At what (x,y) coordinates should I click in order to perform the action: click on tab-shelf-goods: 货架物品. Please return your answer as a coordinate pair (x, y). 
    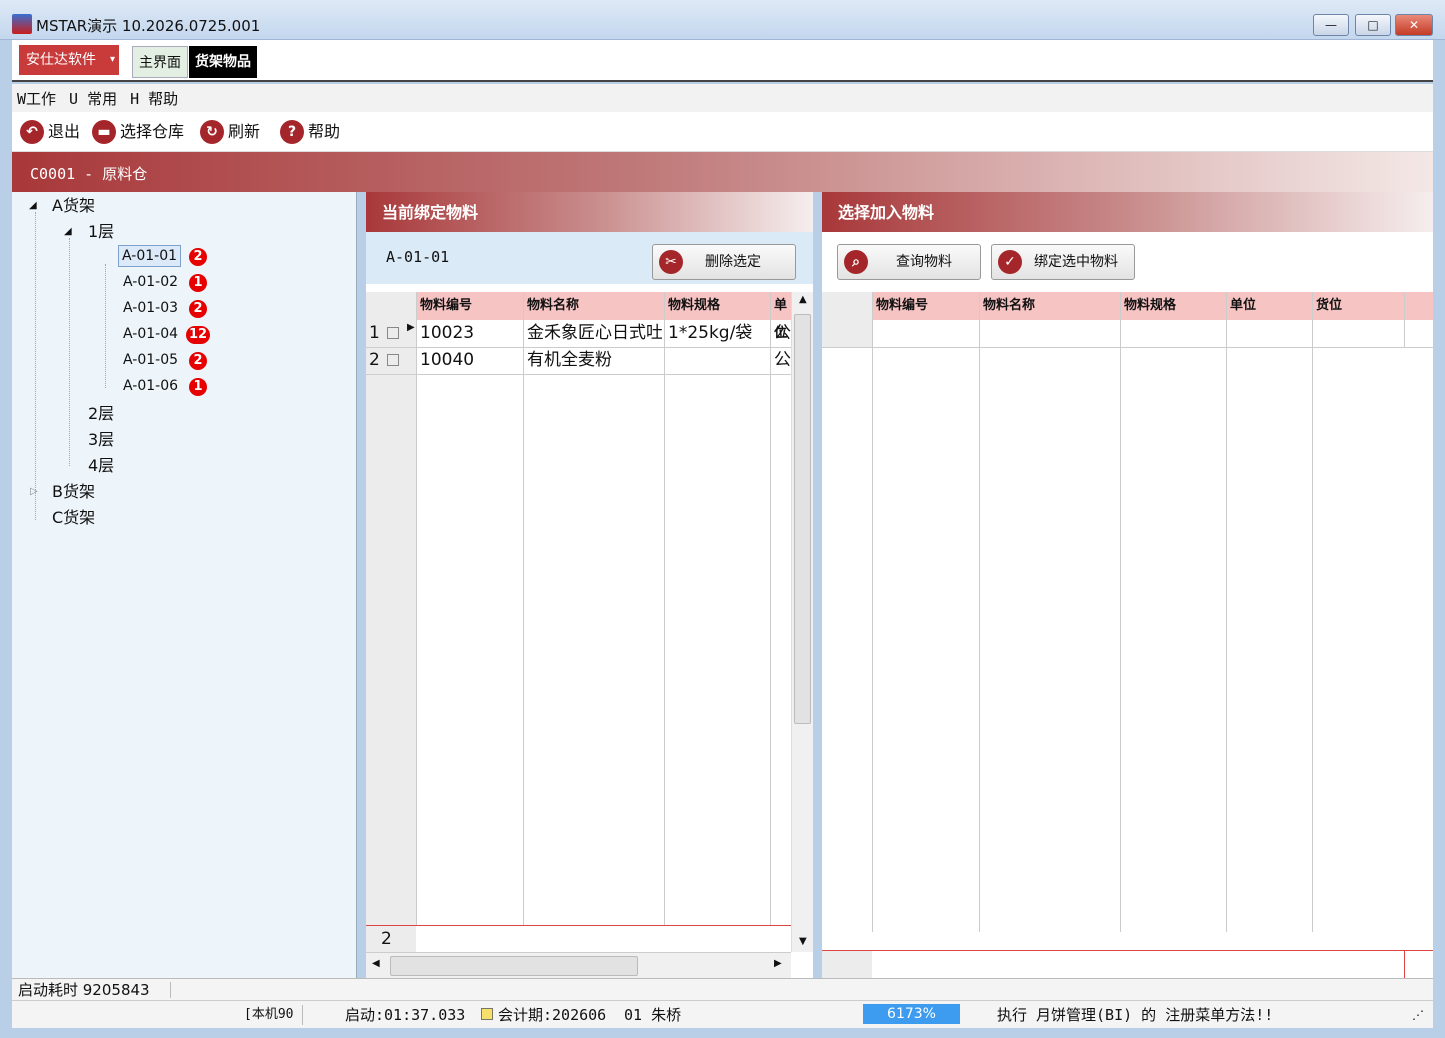
    Looking at the image, I should click on (223, 62).